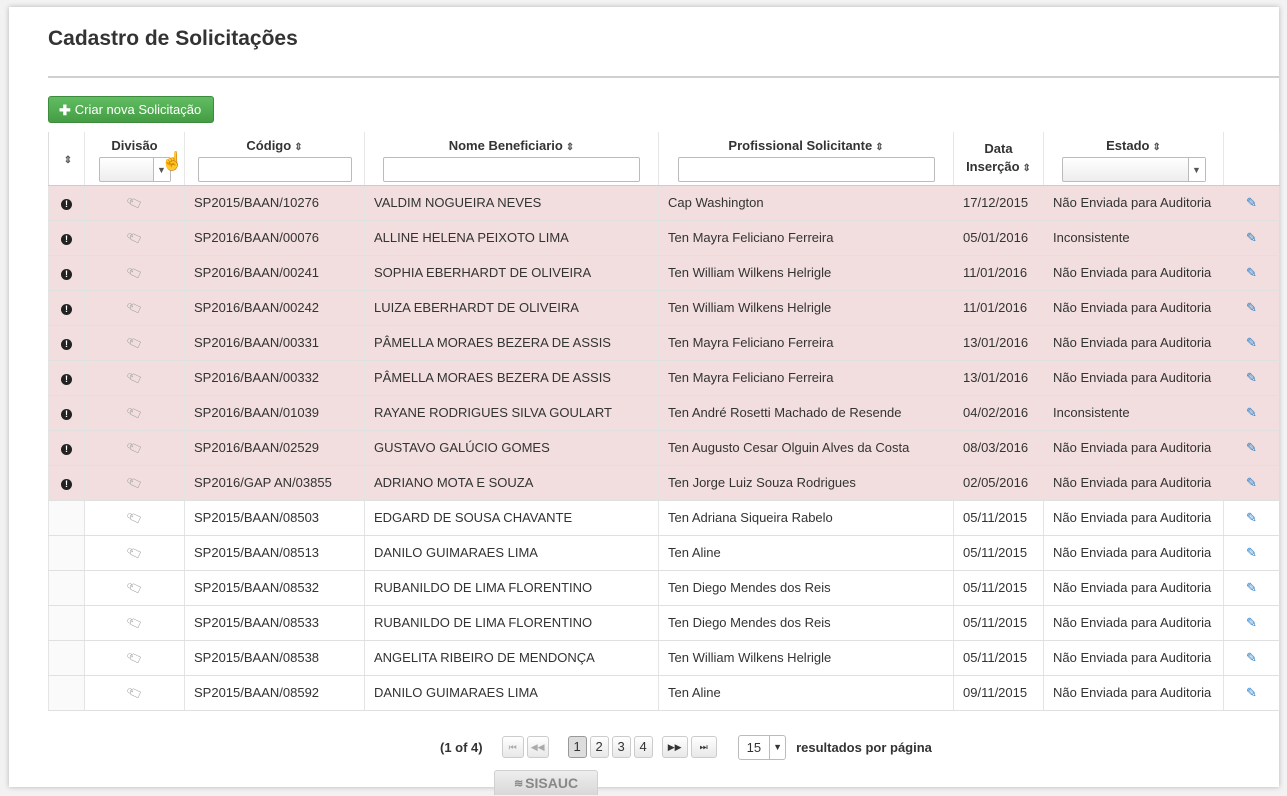 This screenshot has width=1287, height=796. What do you see at coordinates (511, 483) in the screenshot?
I see `row-nome: ADRIANO MOTA E SOUZA` at bounding box center [511, 483].